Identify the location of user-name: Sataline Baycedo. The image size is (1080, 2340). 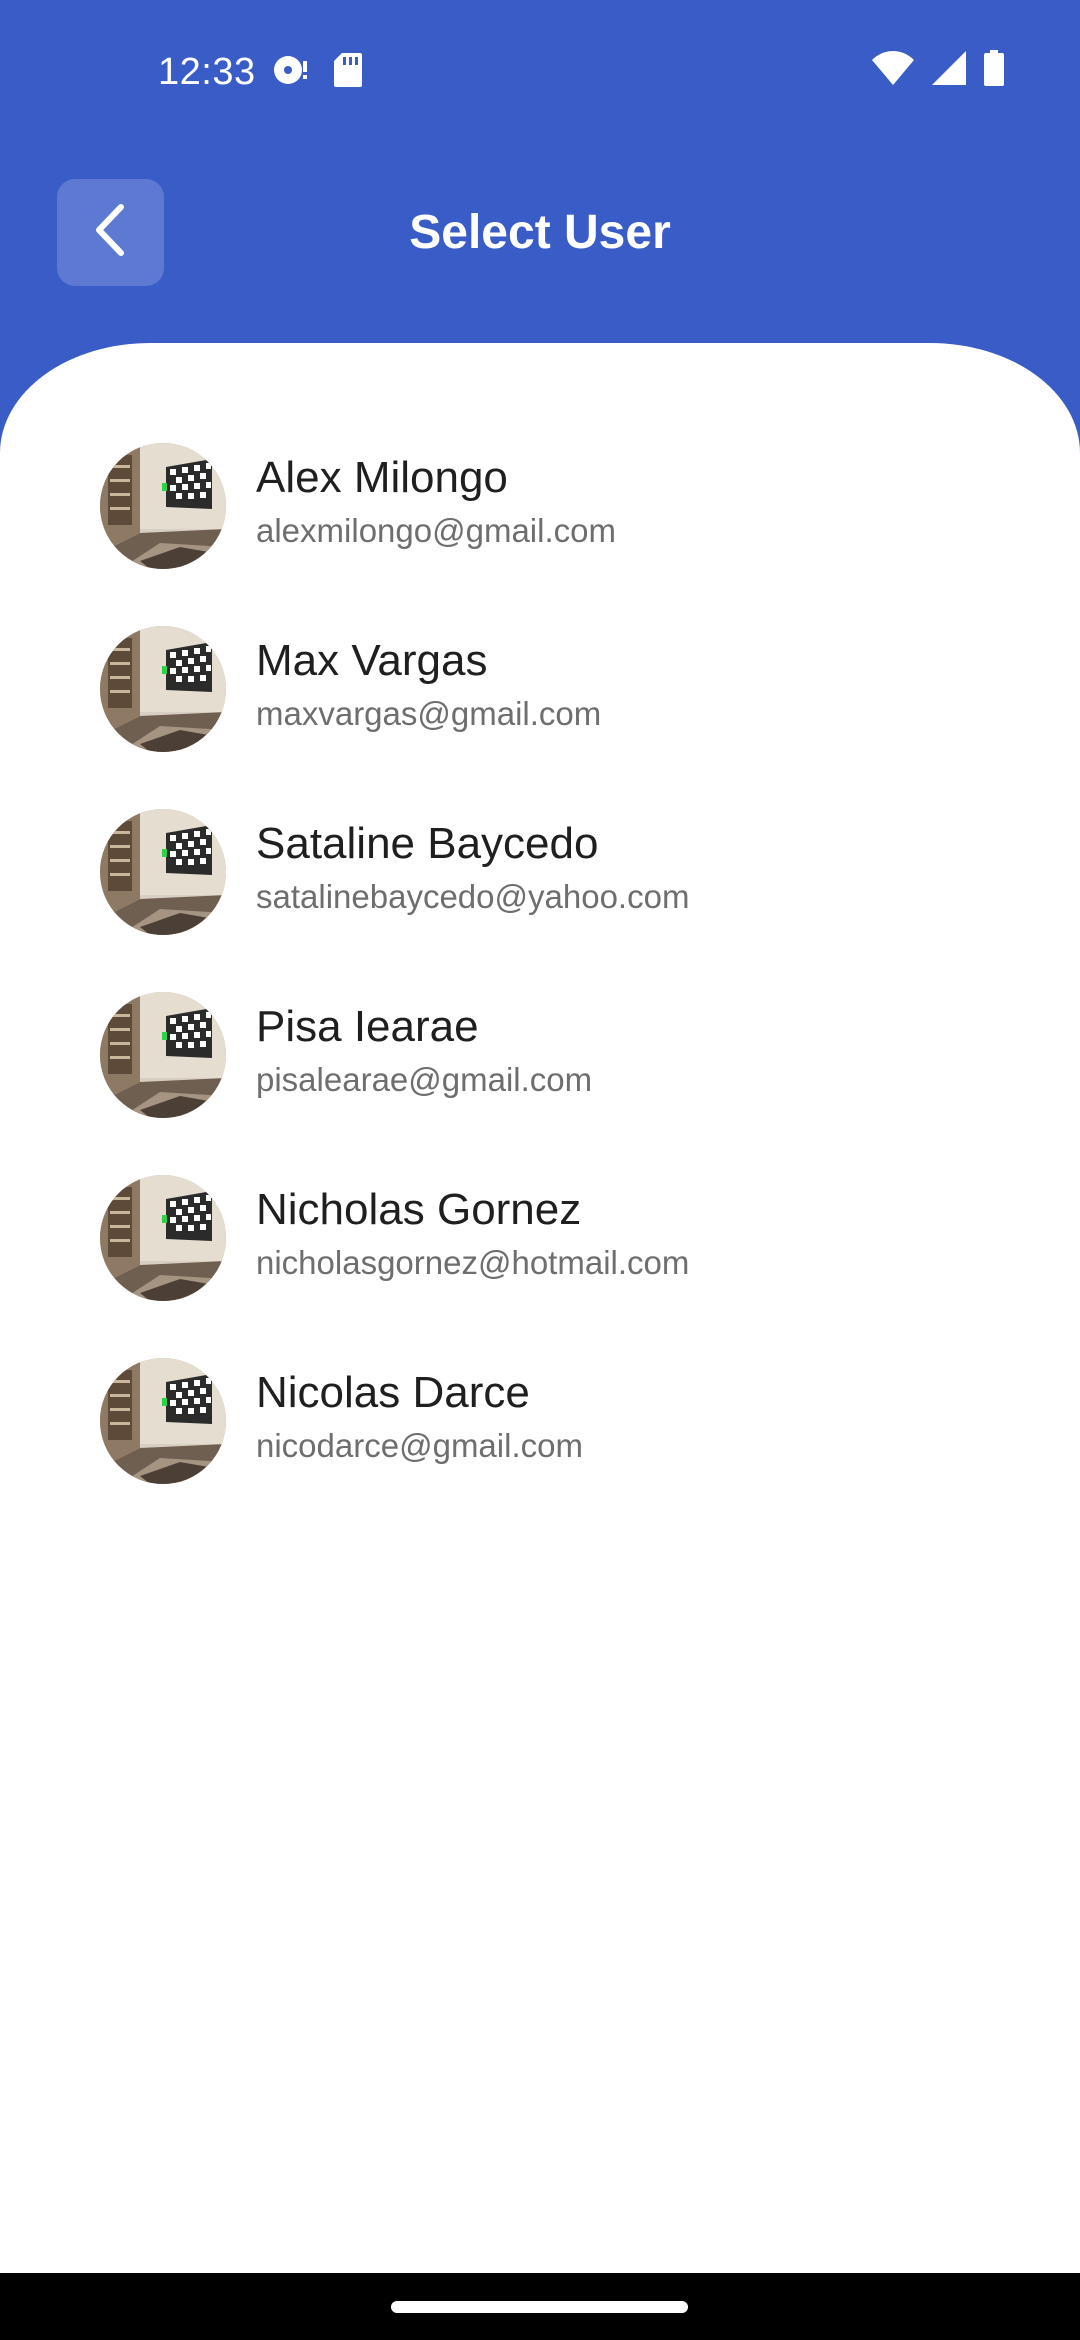
(427, 843).